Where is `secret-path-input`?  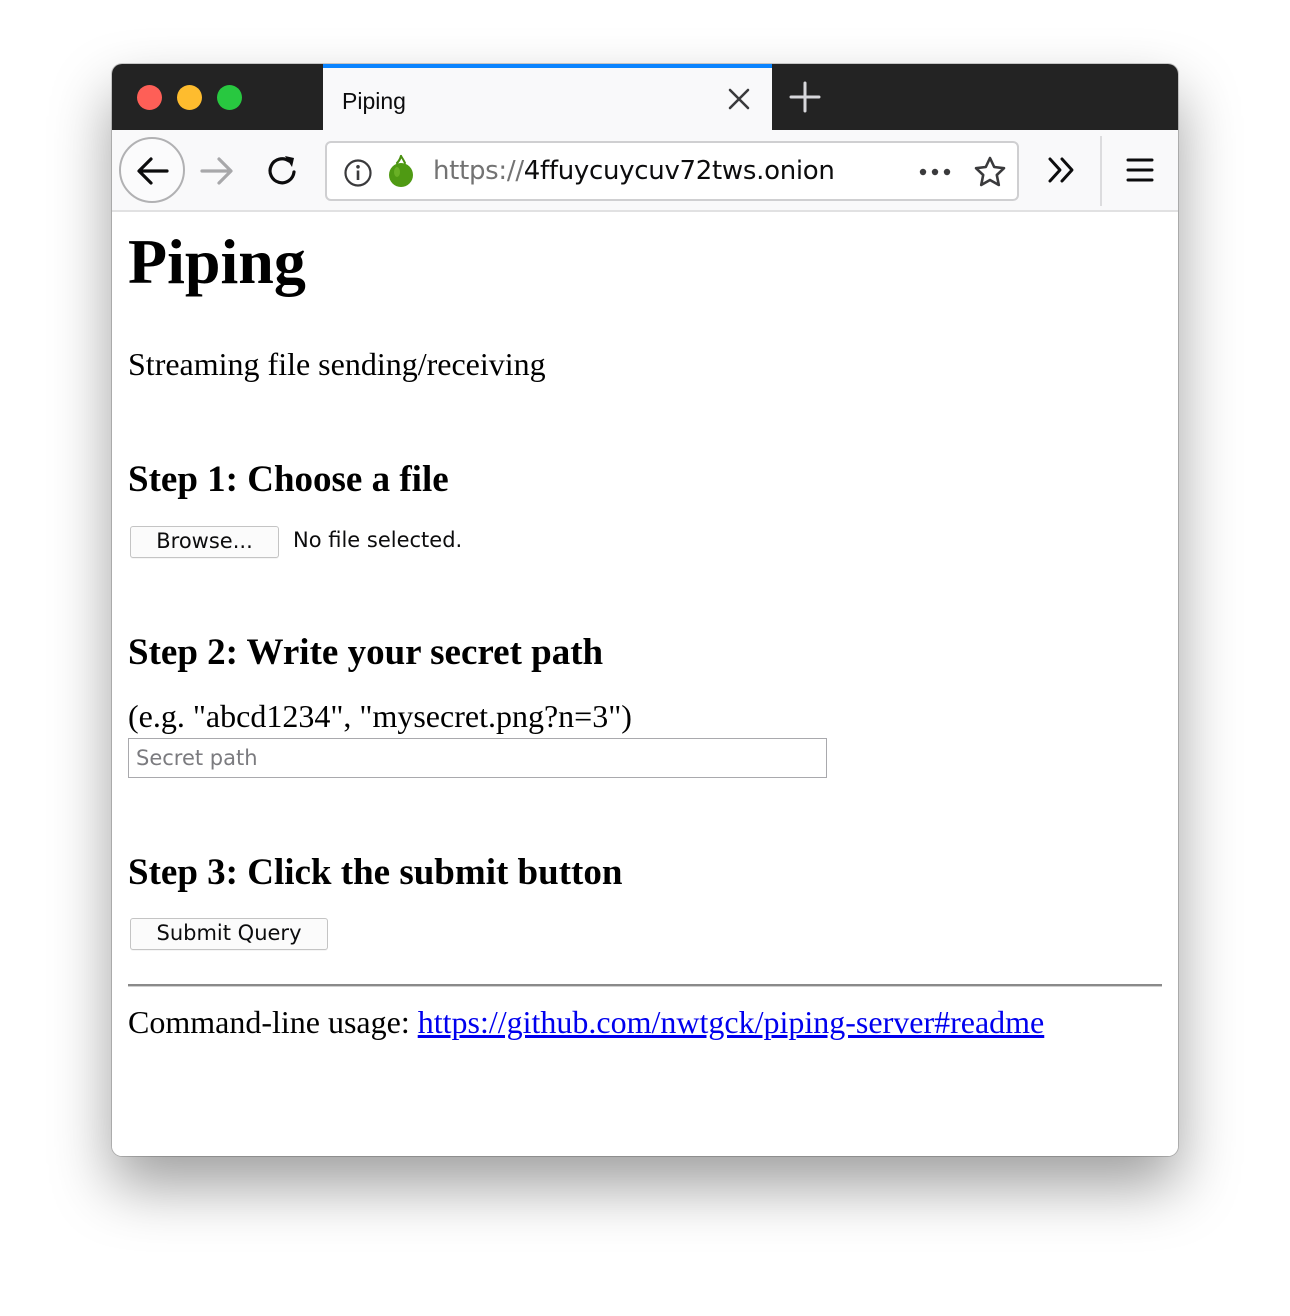
secret-path-input is located at coordinates (477, 758).